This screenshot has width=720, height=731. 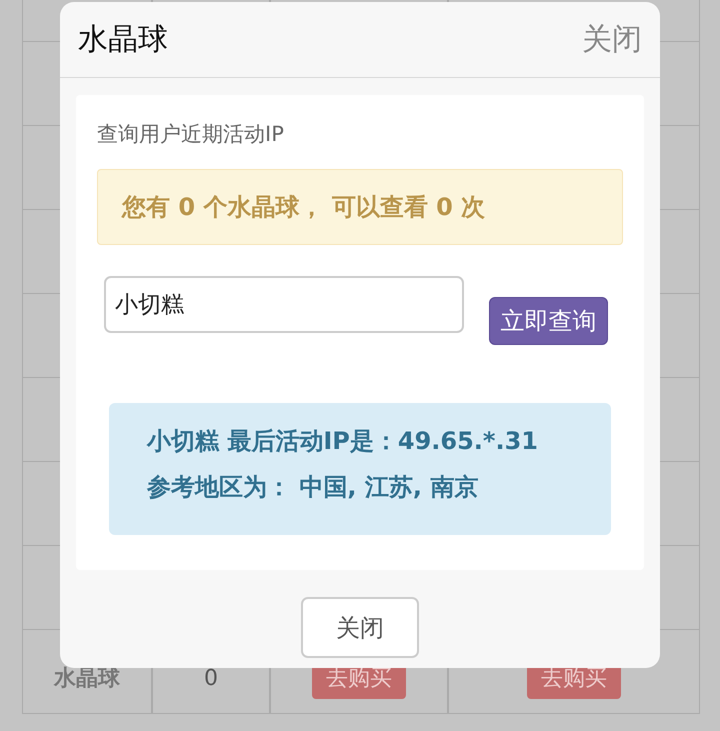 What do you see at coordinates (360, 207) in the screenshot?
I see `notice-alert: 您有 0 个水晶球， 可以查看 0 次` at bounding box center [360, 207].